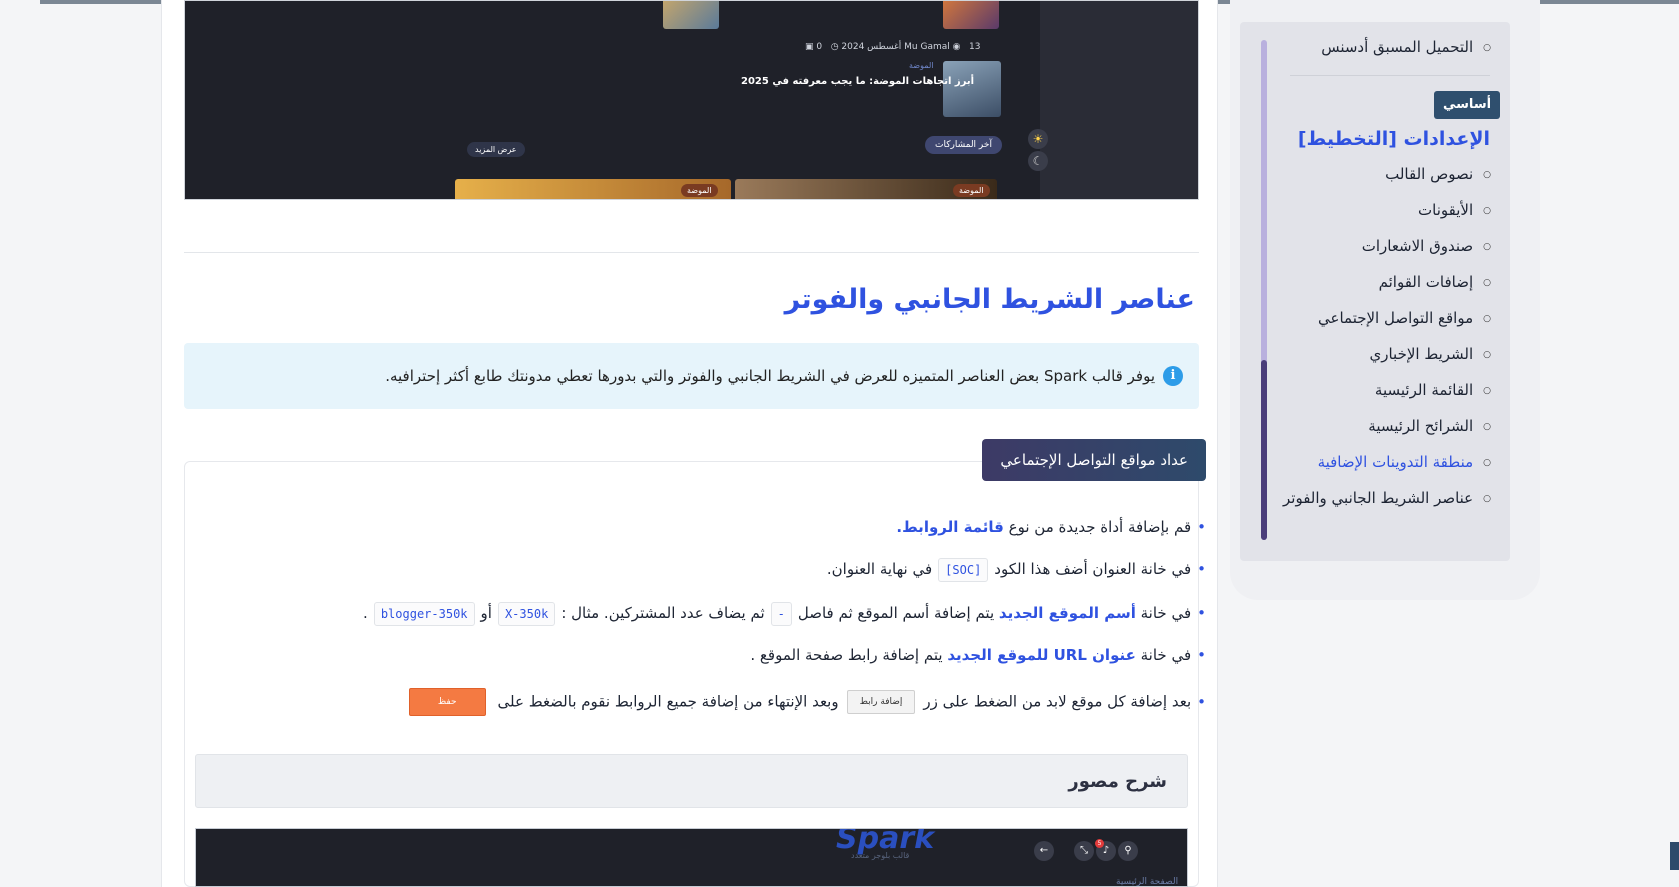 The height and width of the screenshot is (887, 1679). I want to click on code-snippet: [SOC], so click(963, 570).